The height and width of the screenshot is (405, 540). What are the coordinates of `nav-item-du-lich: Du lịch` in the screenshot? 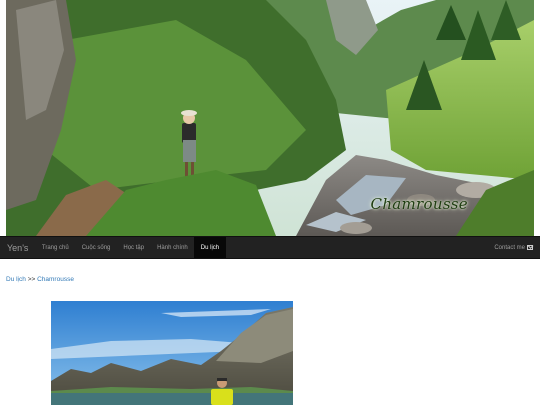 It's located at (210, 247).